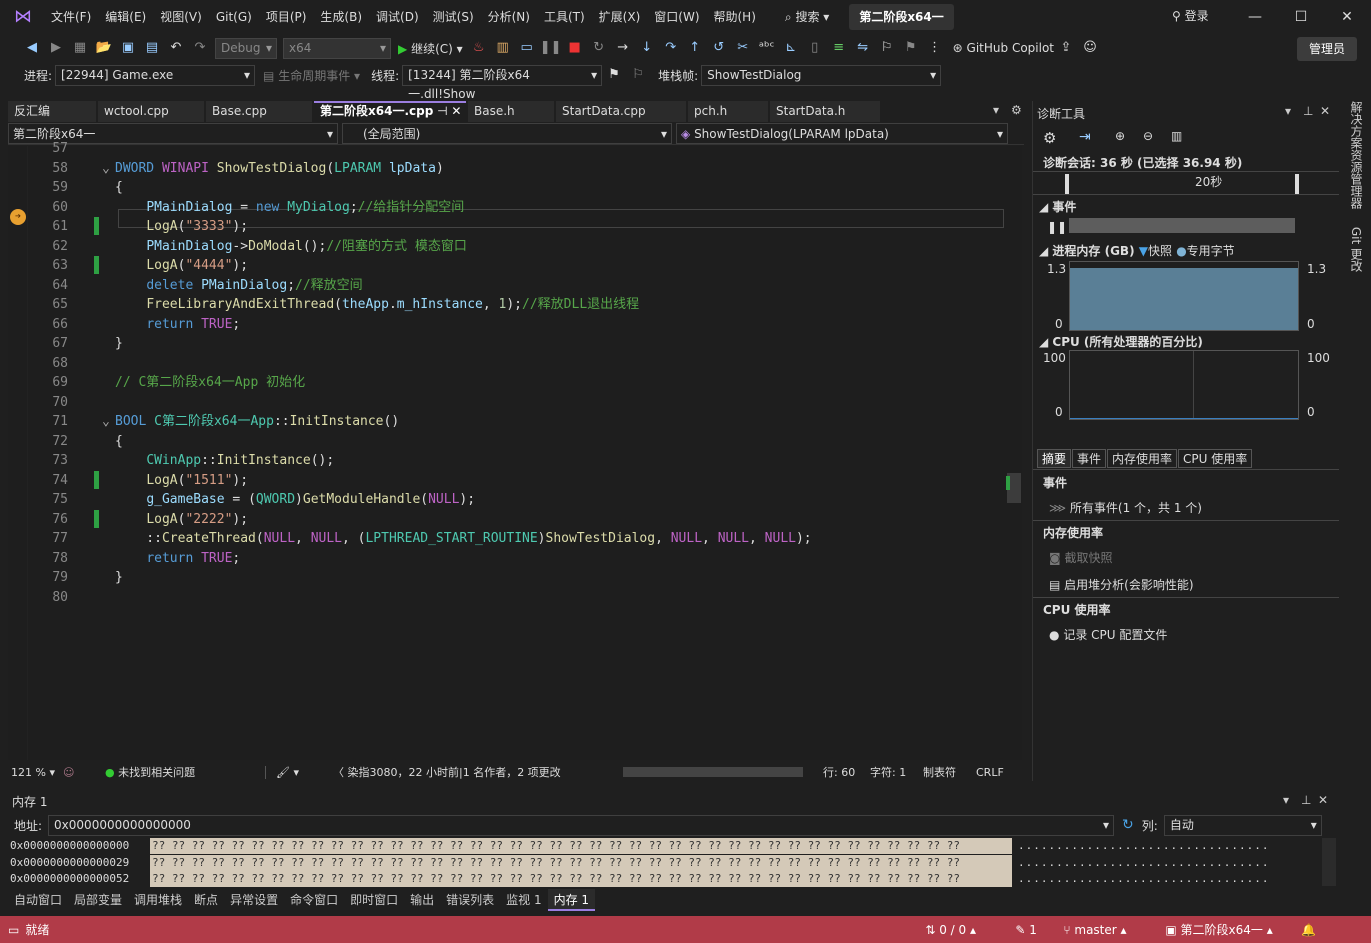 The image size is (1371, 943). What do you see at coordinates (1128, 825) in the screenshot?
I see `refresh-icon: ↻` at bounding box center [1128, 825].